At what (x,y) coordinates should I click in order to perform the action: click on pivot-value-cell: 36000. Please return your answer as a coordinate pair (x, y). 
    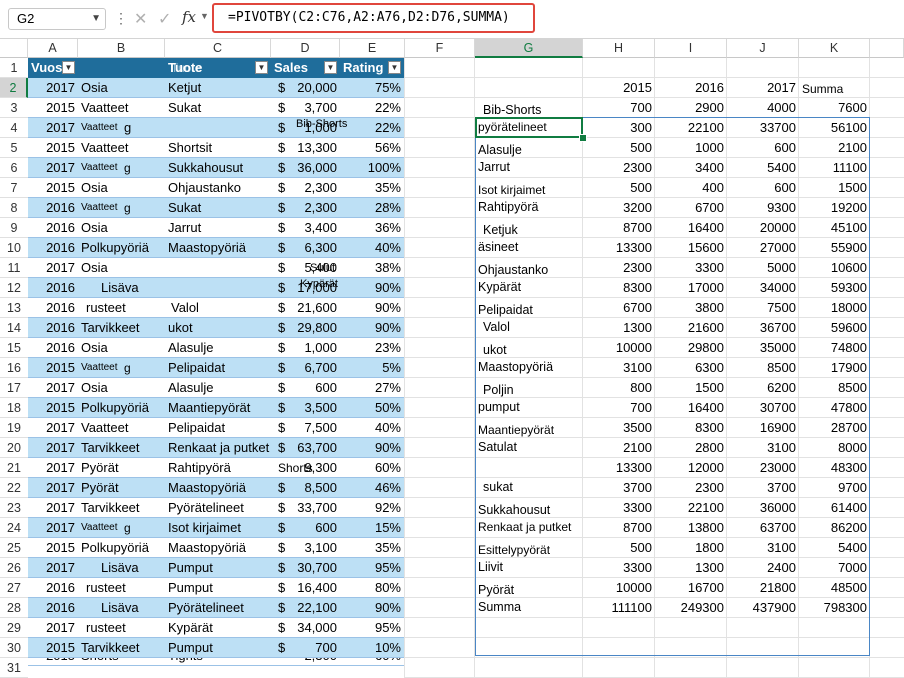
    Looking at the image, I should click on (763, 508).